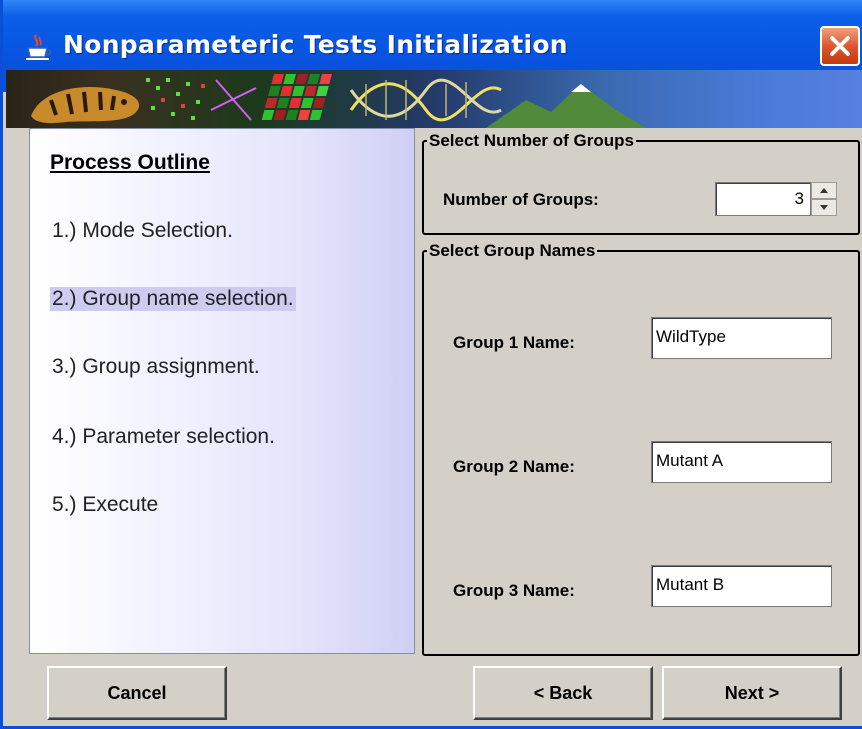  Describe the element at coordinates (741, 462) in the screenshot. I see `group-2-name-field: Mutant A` at that location.